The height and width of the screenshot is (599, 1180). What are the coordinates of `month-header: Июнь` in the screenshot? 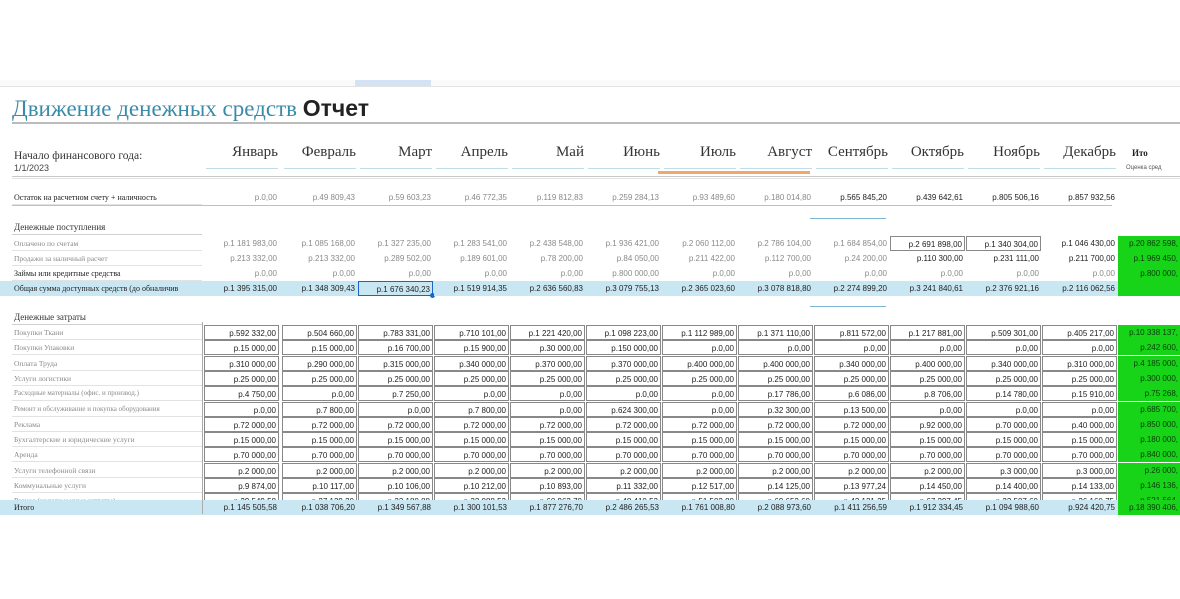 It's located at (622, 152).